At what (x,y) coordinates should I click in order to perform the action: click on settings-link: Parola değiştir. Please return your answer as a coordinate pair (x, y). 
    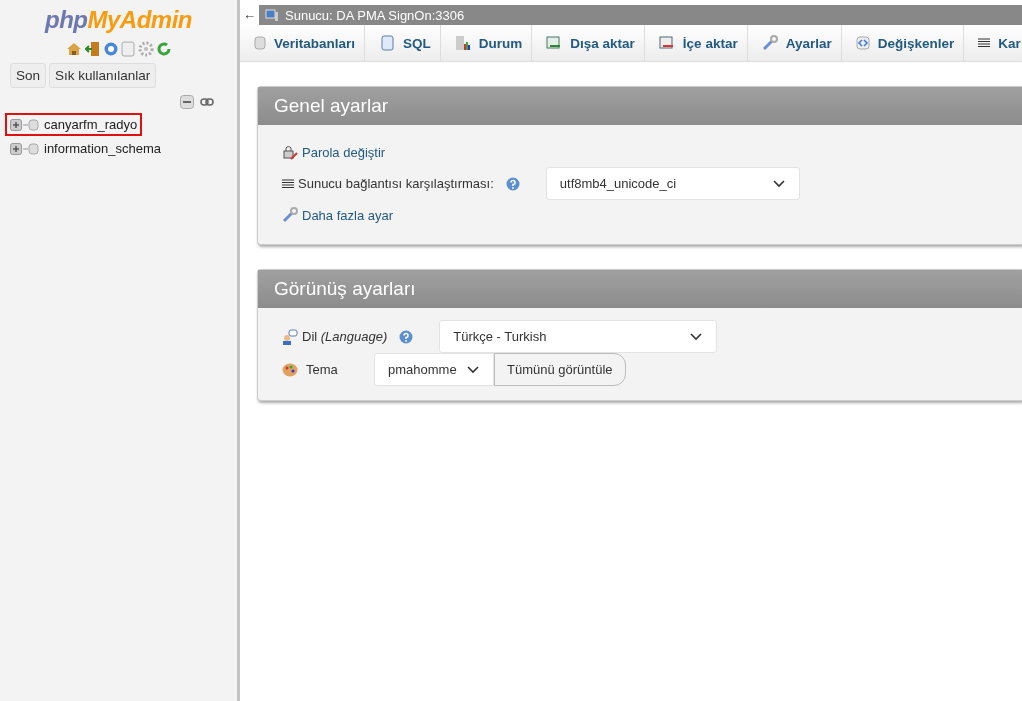
    Looking at the image, I should click on (344, 152).